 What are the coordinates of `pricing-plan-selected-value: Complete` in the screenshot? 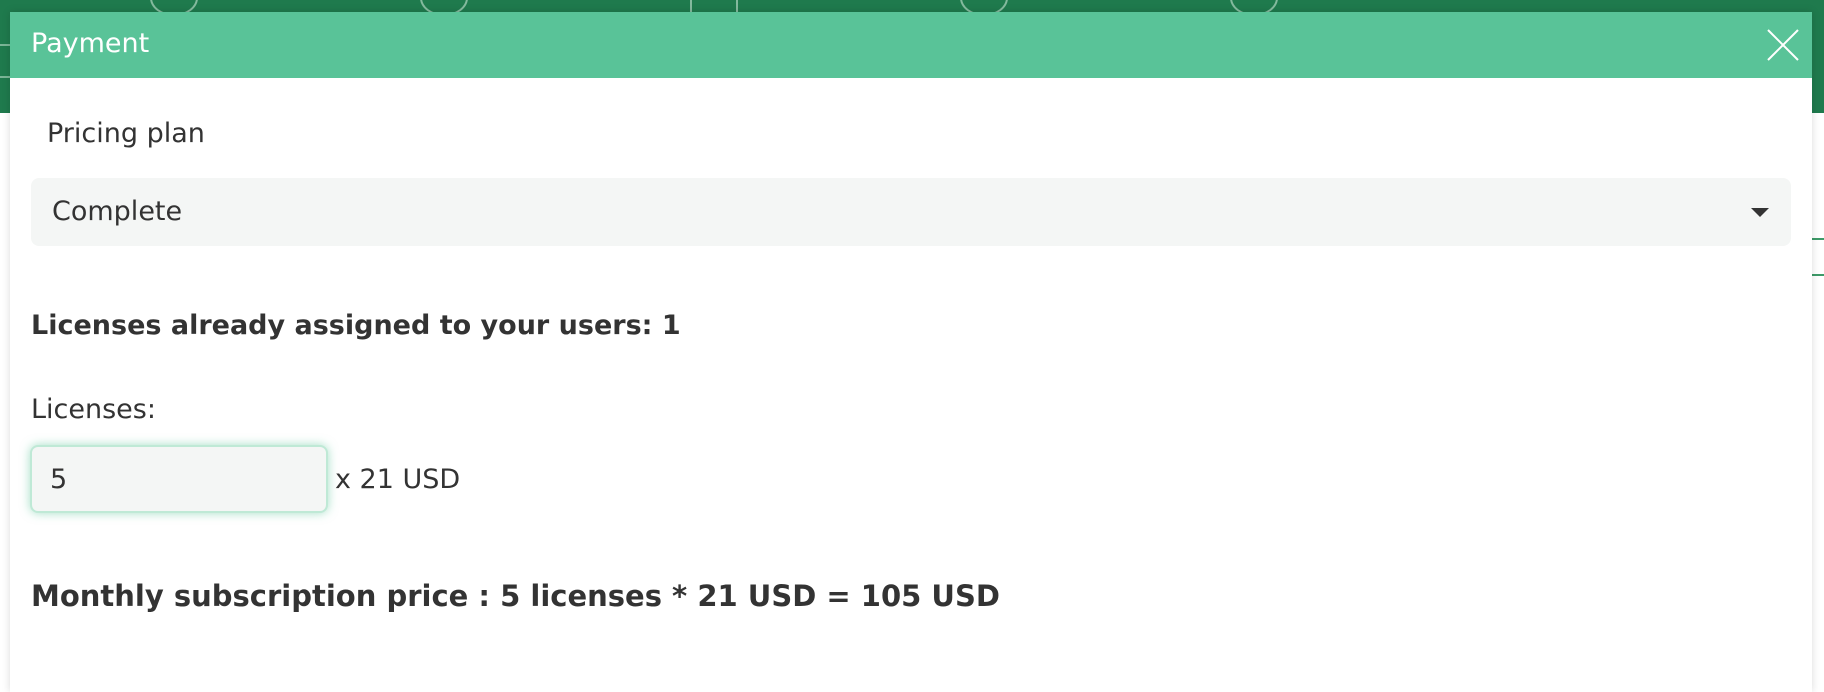 It's located at (117, 211).